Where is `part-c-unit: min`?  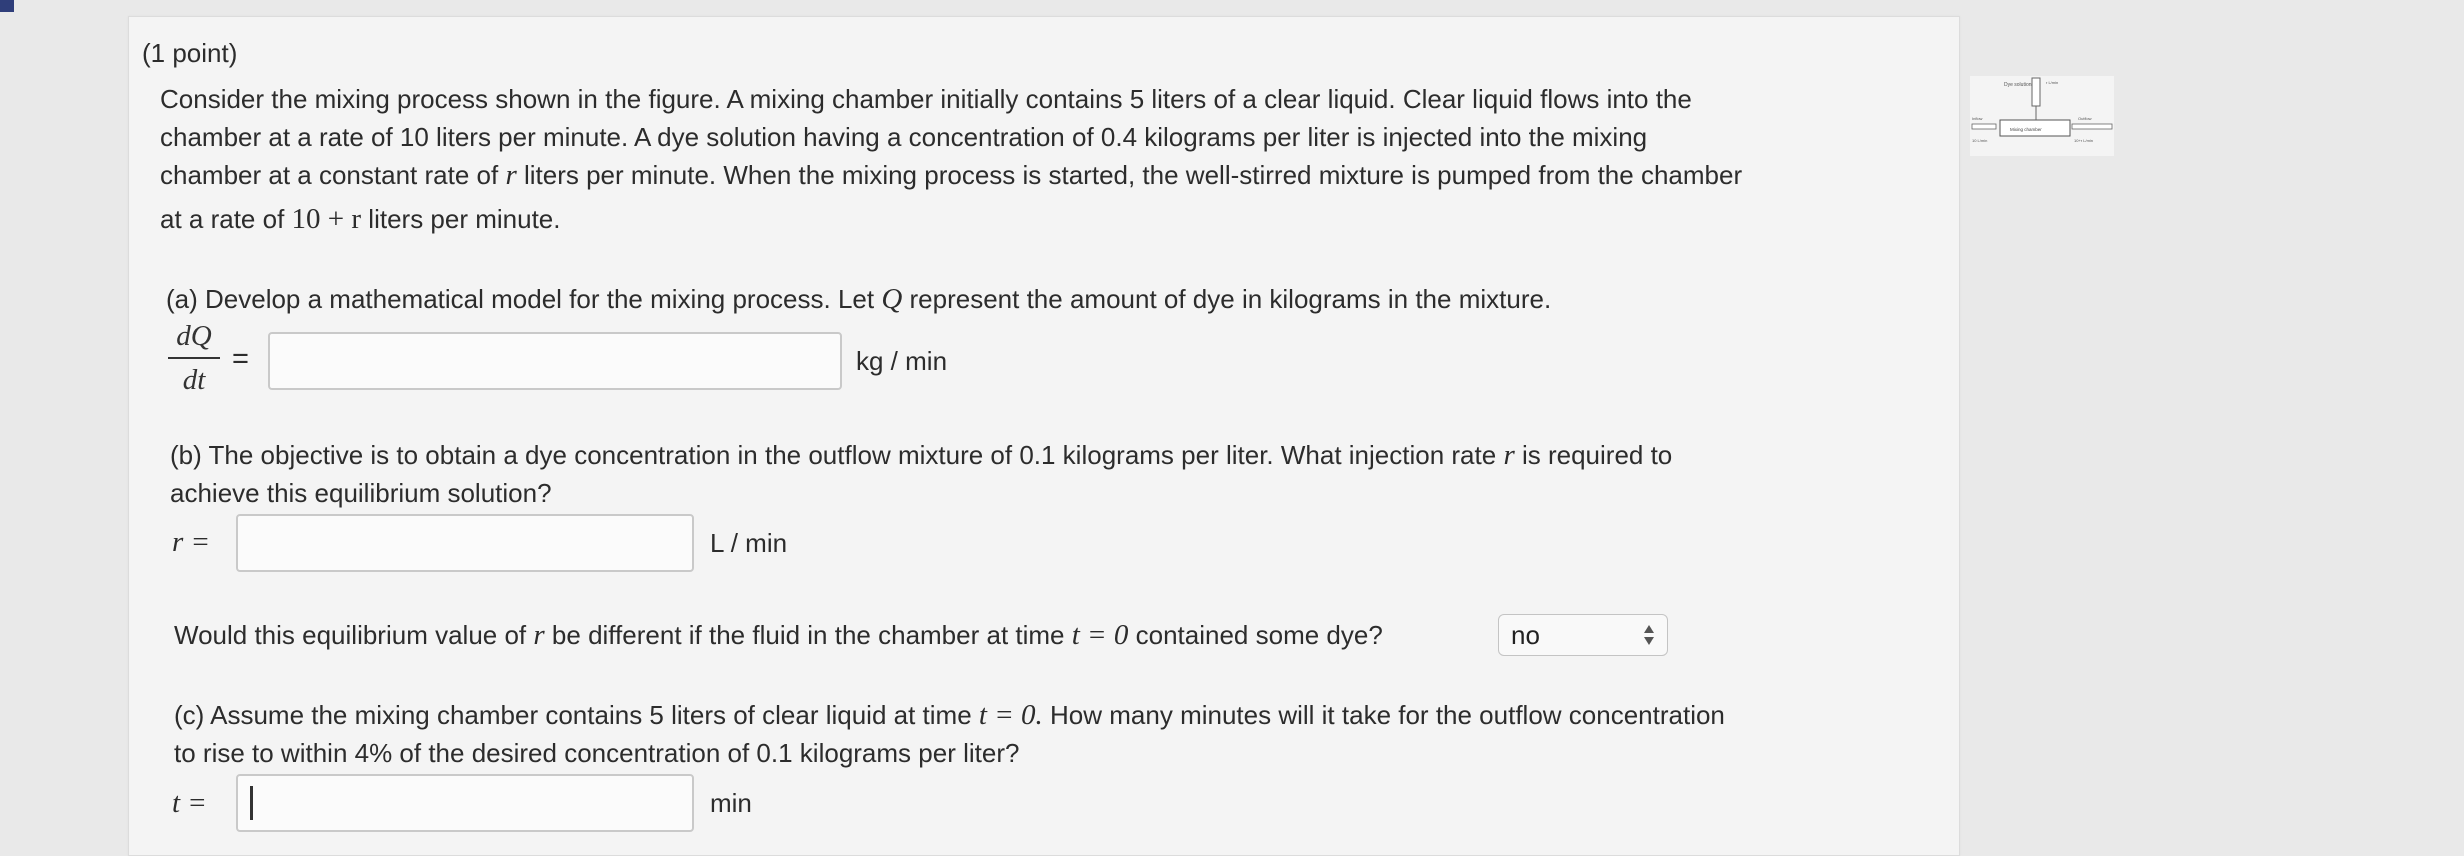 part-c-unit: min is located at coordinates (731, 803).